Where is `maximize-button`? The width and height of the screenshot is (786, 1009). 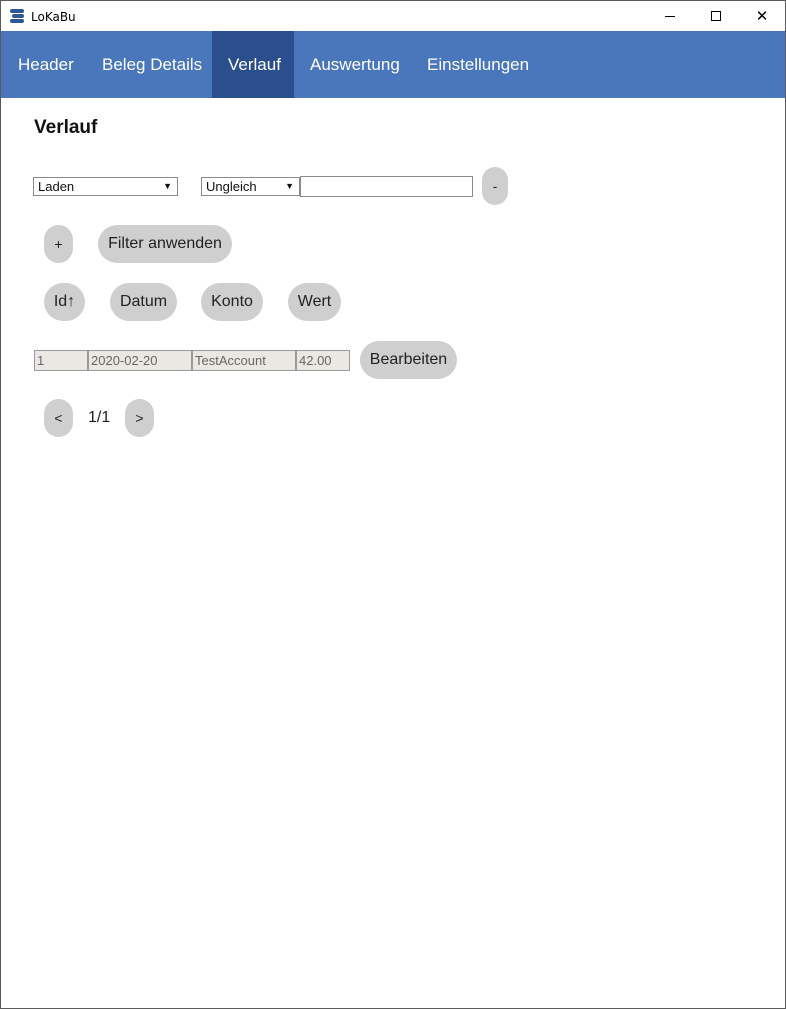
maximize-button is located at coordinates (716, 16).